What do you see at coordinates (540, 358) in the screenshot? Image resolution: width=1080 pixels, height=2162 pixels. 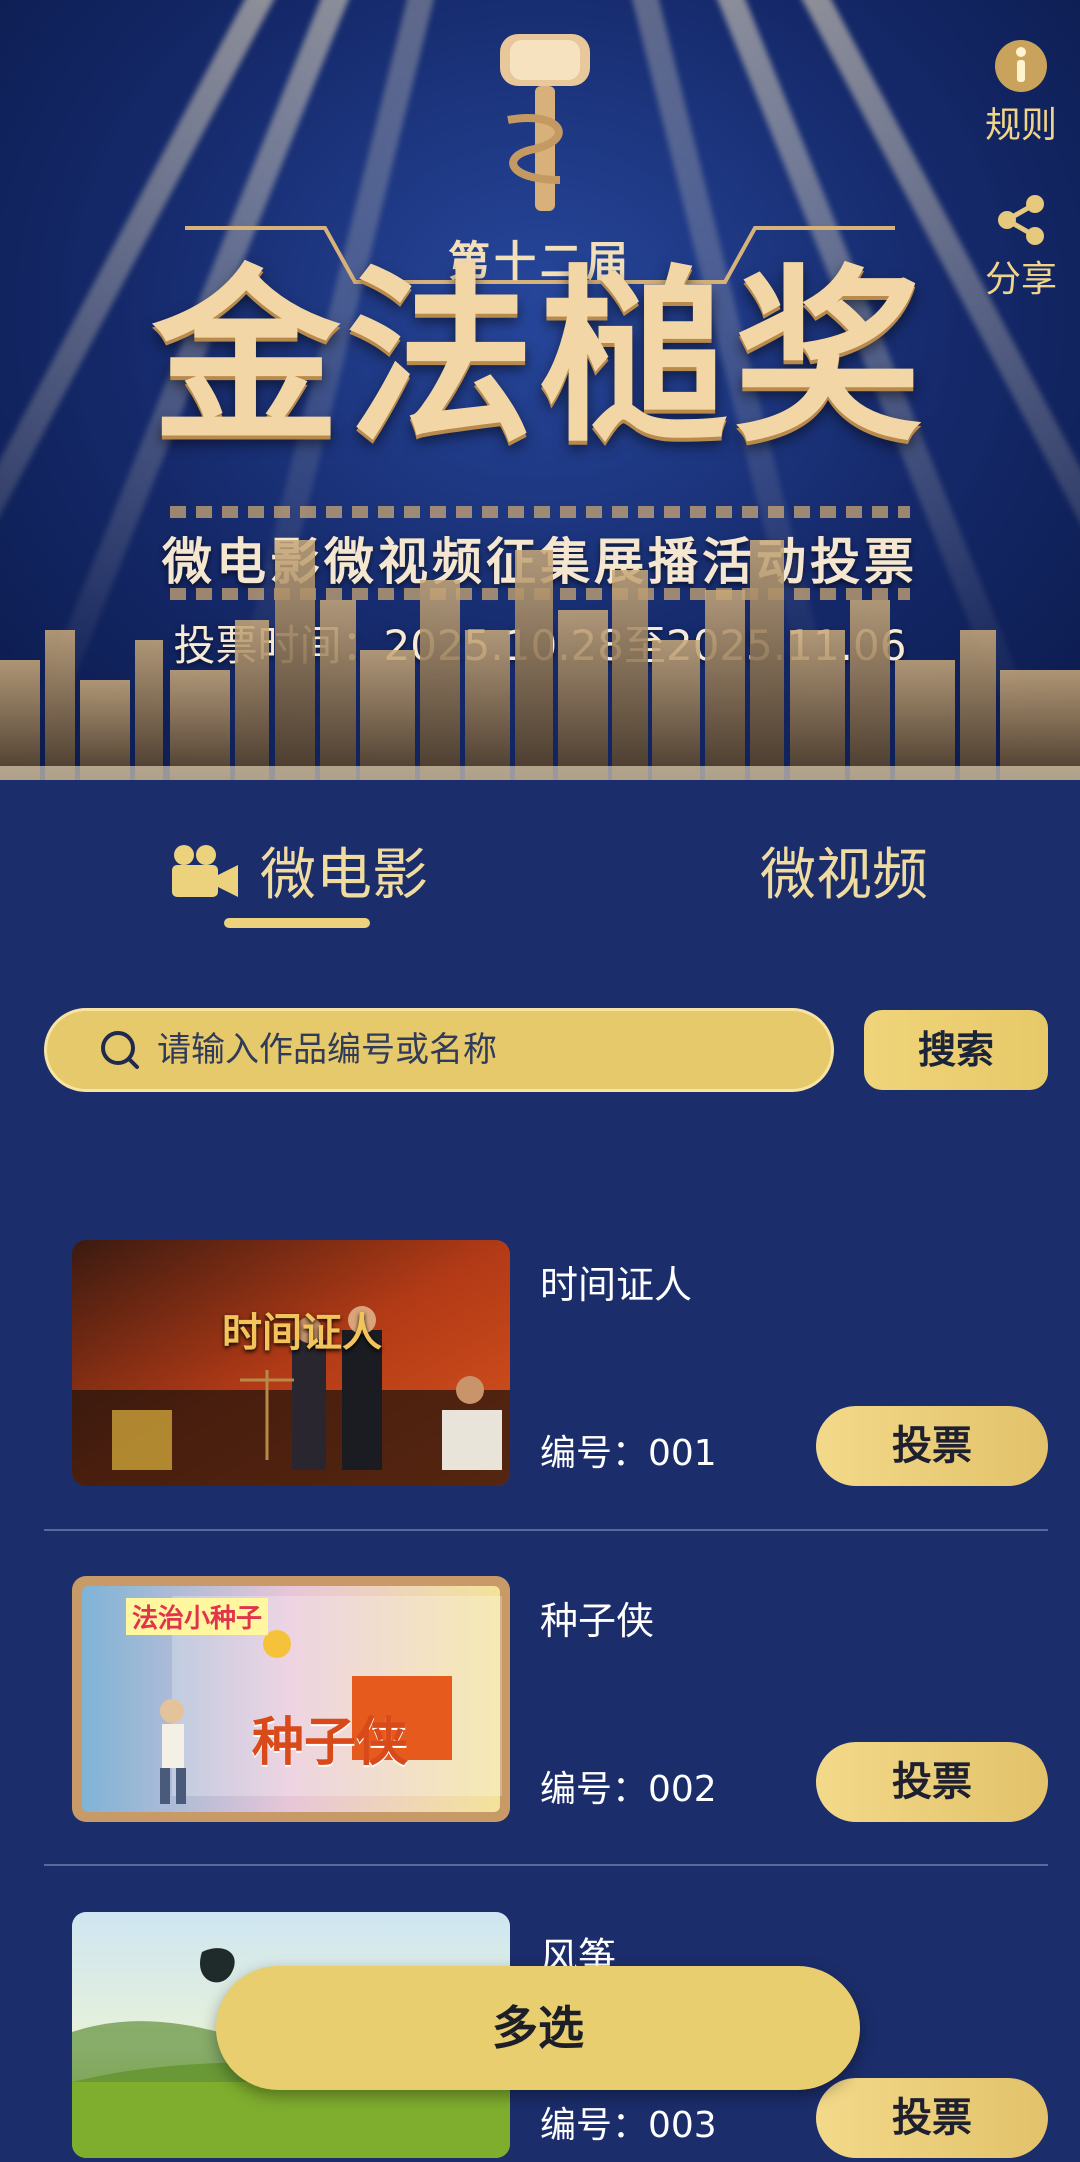 I see `banner-title: 金法槌奖` at bounding box center [540, 358].